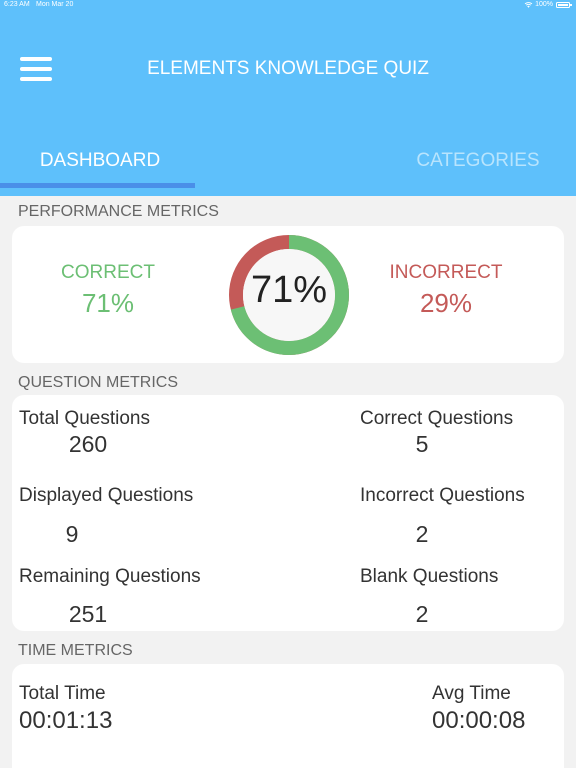 The image size is (576, 768). What do you see at coordinates (100, 161) in the screenshot?
I see `tab-dashboard: DASHBOARD` at bounding box center [100, 161].